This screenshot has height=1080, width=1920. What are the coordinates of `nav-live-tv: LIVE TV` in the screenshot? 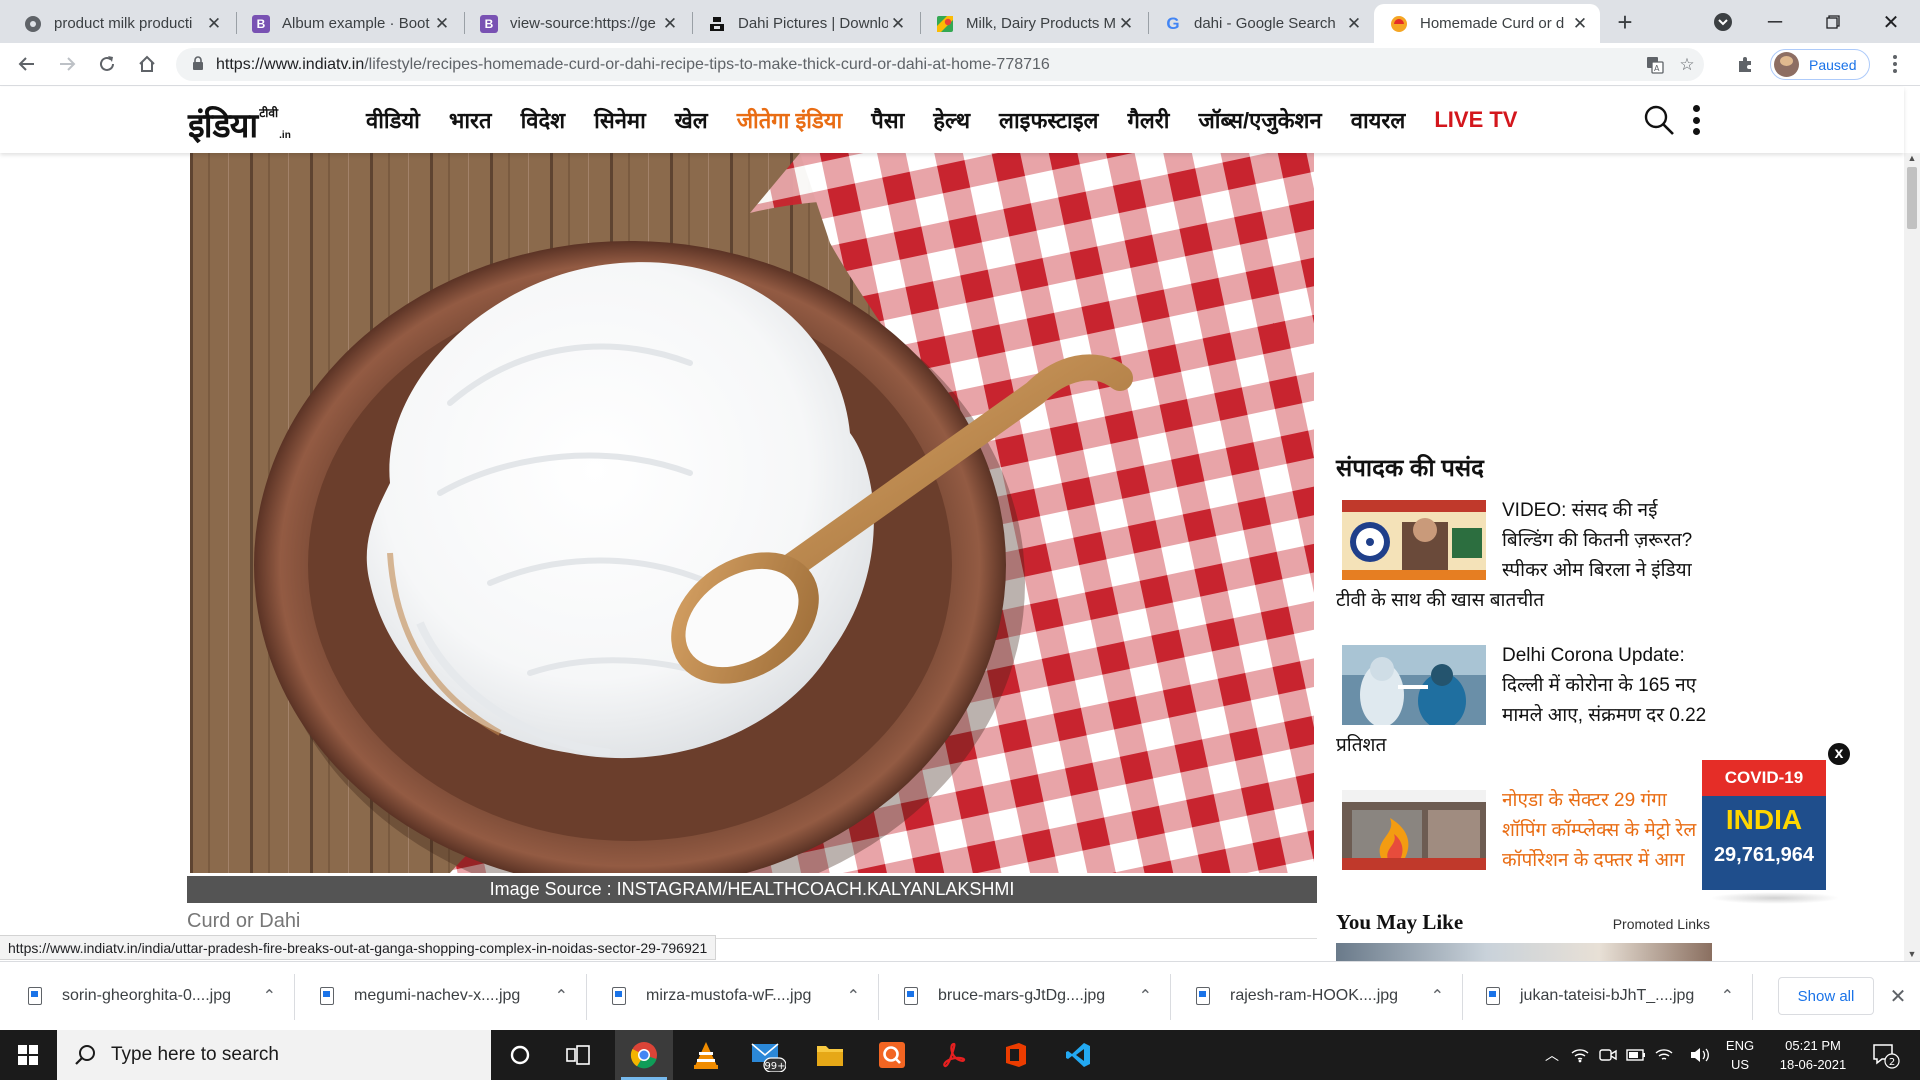 It's located at (1475, 120).